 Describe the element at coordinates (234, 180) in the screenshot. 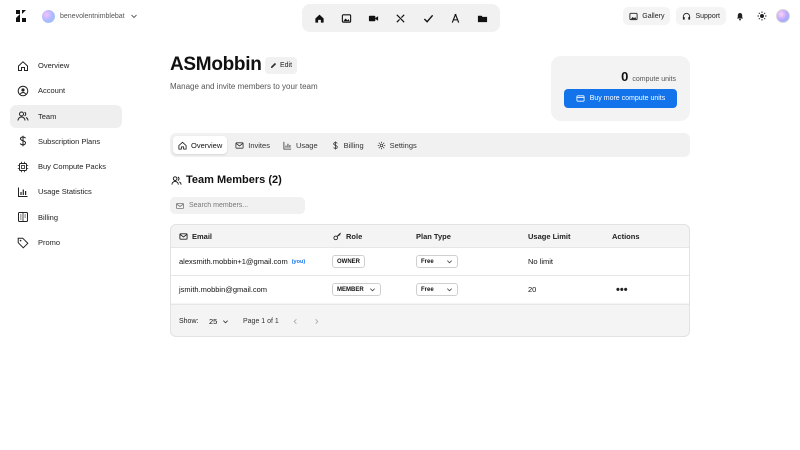

I see `team-members-title: Team Members (2)` at that location.